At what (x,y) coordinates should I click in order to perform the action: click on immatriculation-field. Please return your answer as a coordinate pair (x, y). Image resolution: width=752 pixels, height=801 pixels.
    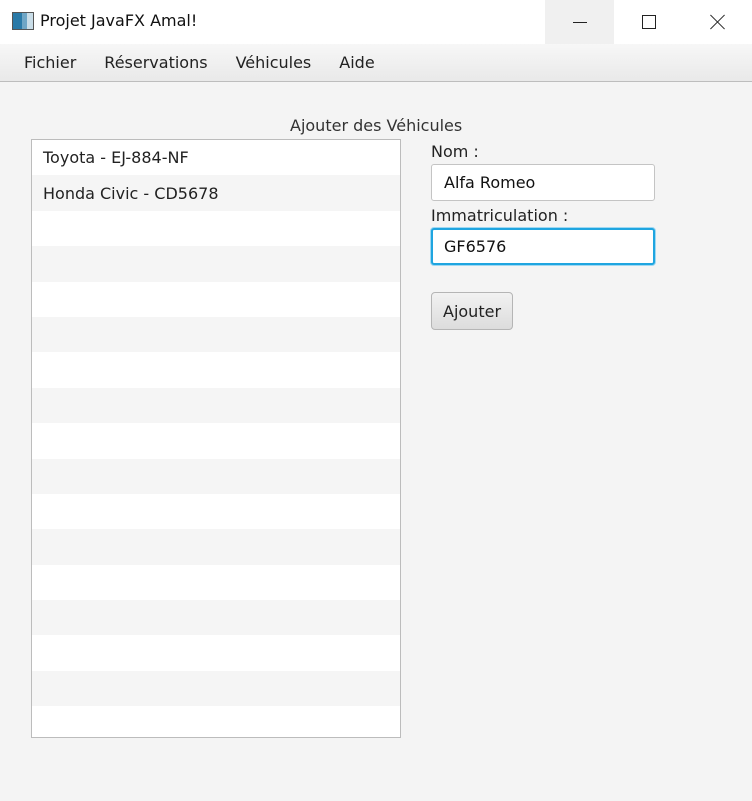
    Looking at the image, I should click on (543, 246).